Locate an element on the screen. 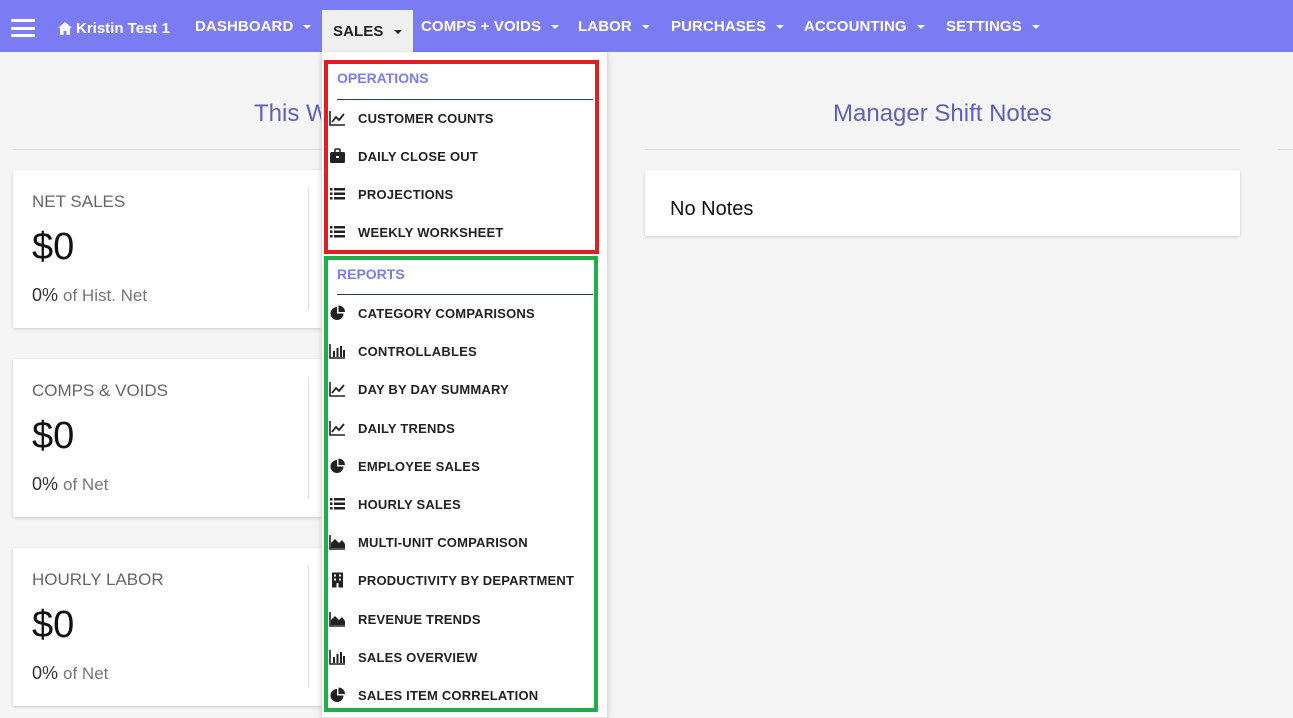 This screenshot has width=1293, height=718. reports-highlight-box is located at coordinates (461, 484).